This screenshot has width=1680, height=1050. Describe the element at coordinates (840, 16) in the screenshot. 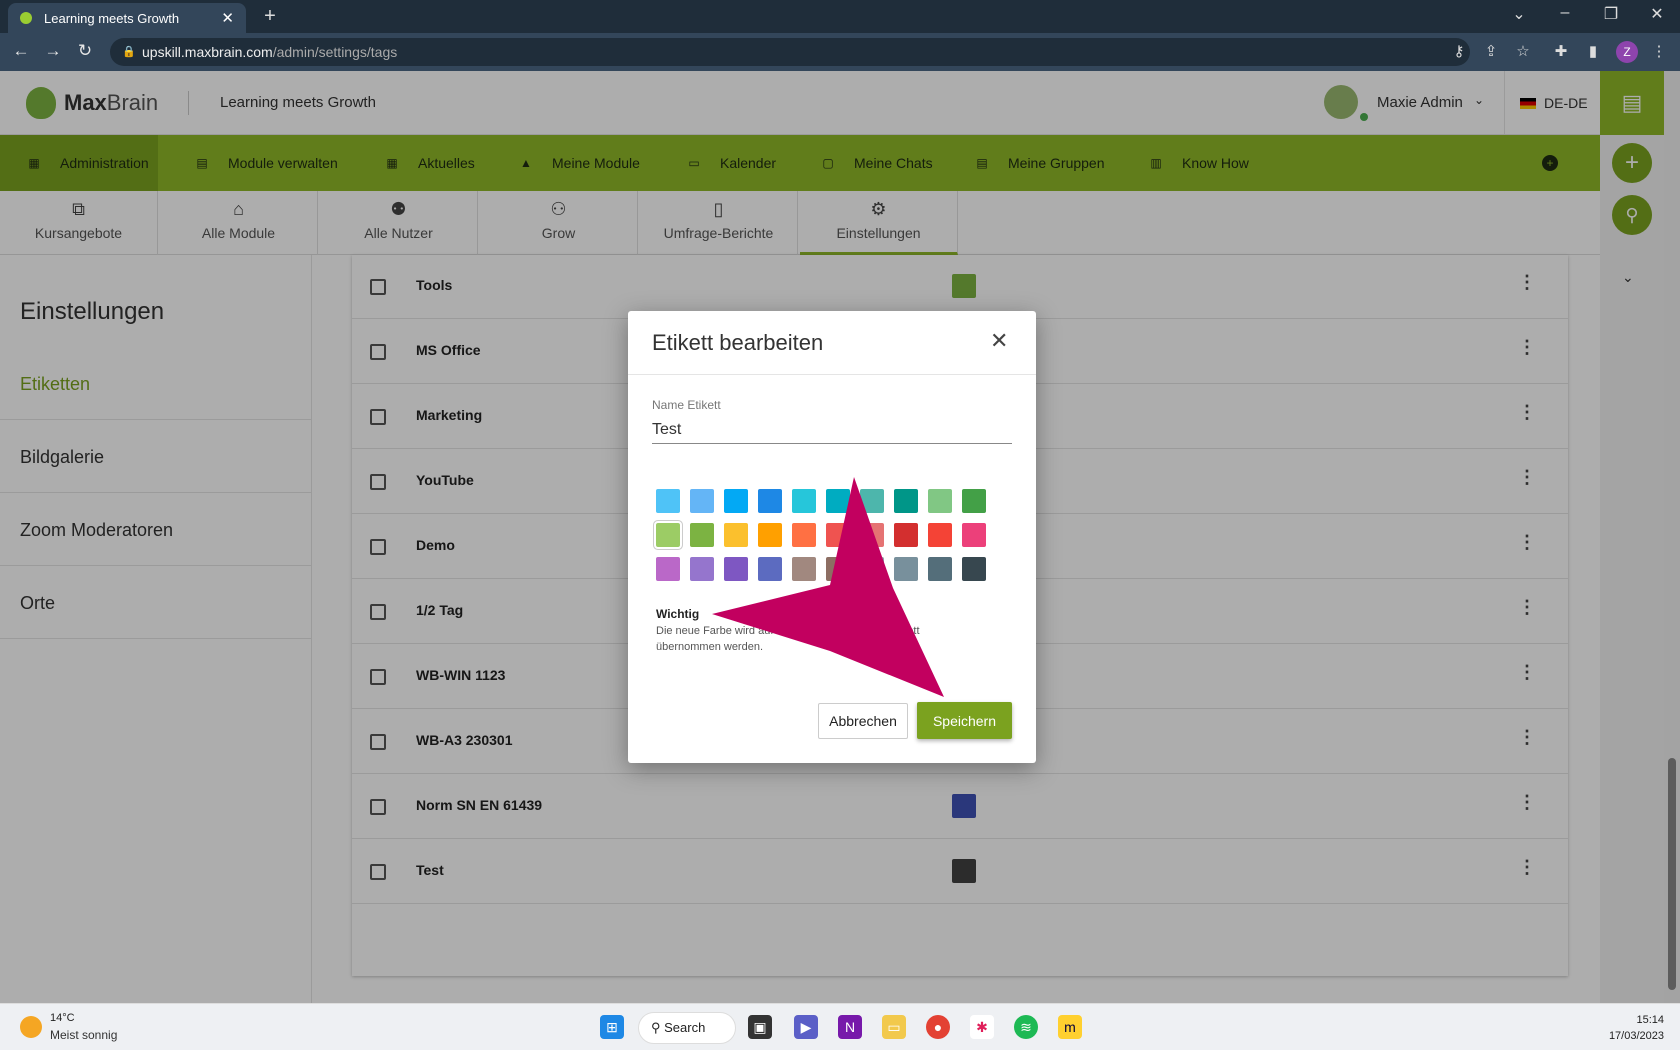

I see `browser-tabstrip: Learning meets Growth ✕ + ⌄ – ❐ ✕` at that location.